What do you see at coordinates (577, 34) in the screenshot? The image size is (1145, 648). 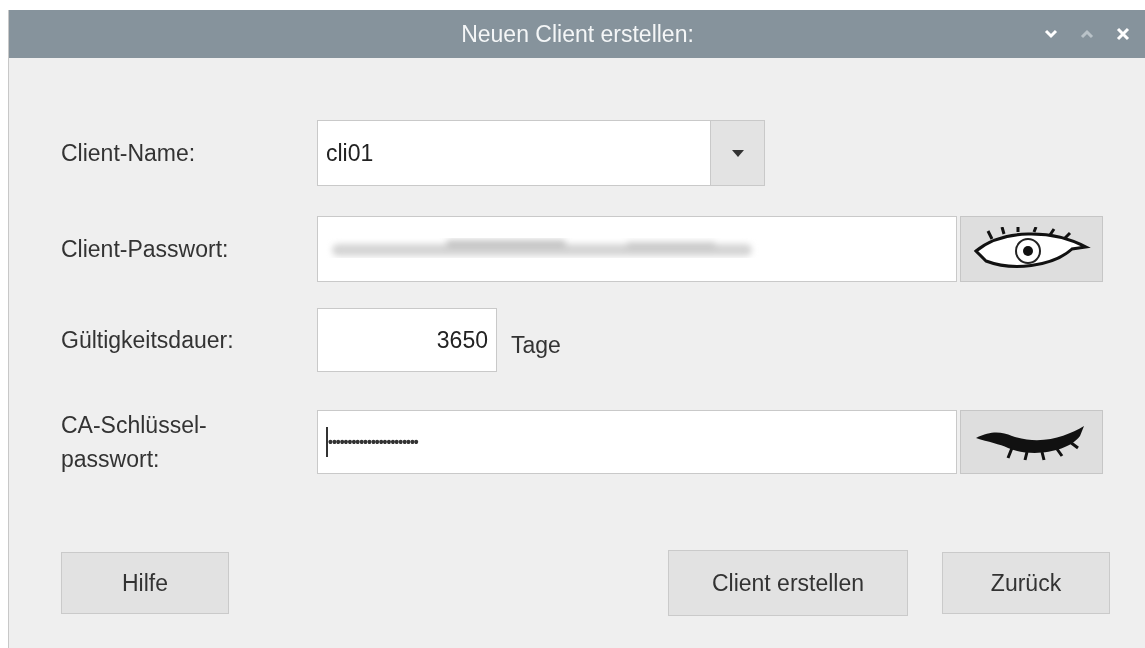 I see `window-title: Neuen Client erstellen:` at bounding box center [577, 34].